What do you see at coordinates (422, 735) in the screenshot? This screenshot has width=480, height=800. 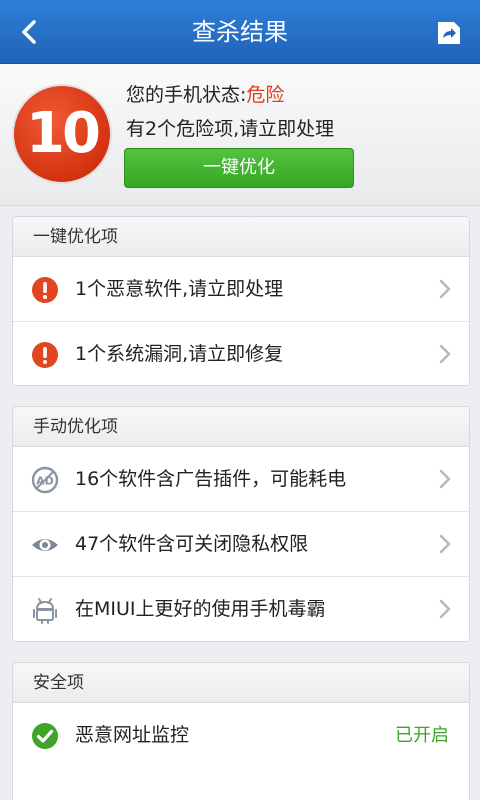 I see `status-badge: 已开启` at bounding box center [422, 735].